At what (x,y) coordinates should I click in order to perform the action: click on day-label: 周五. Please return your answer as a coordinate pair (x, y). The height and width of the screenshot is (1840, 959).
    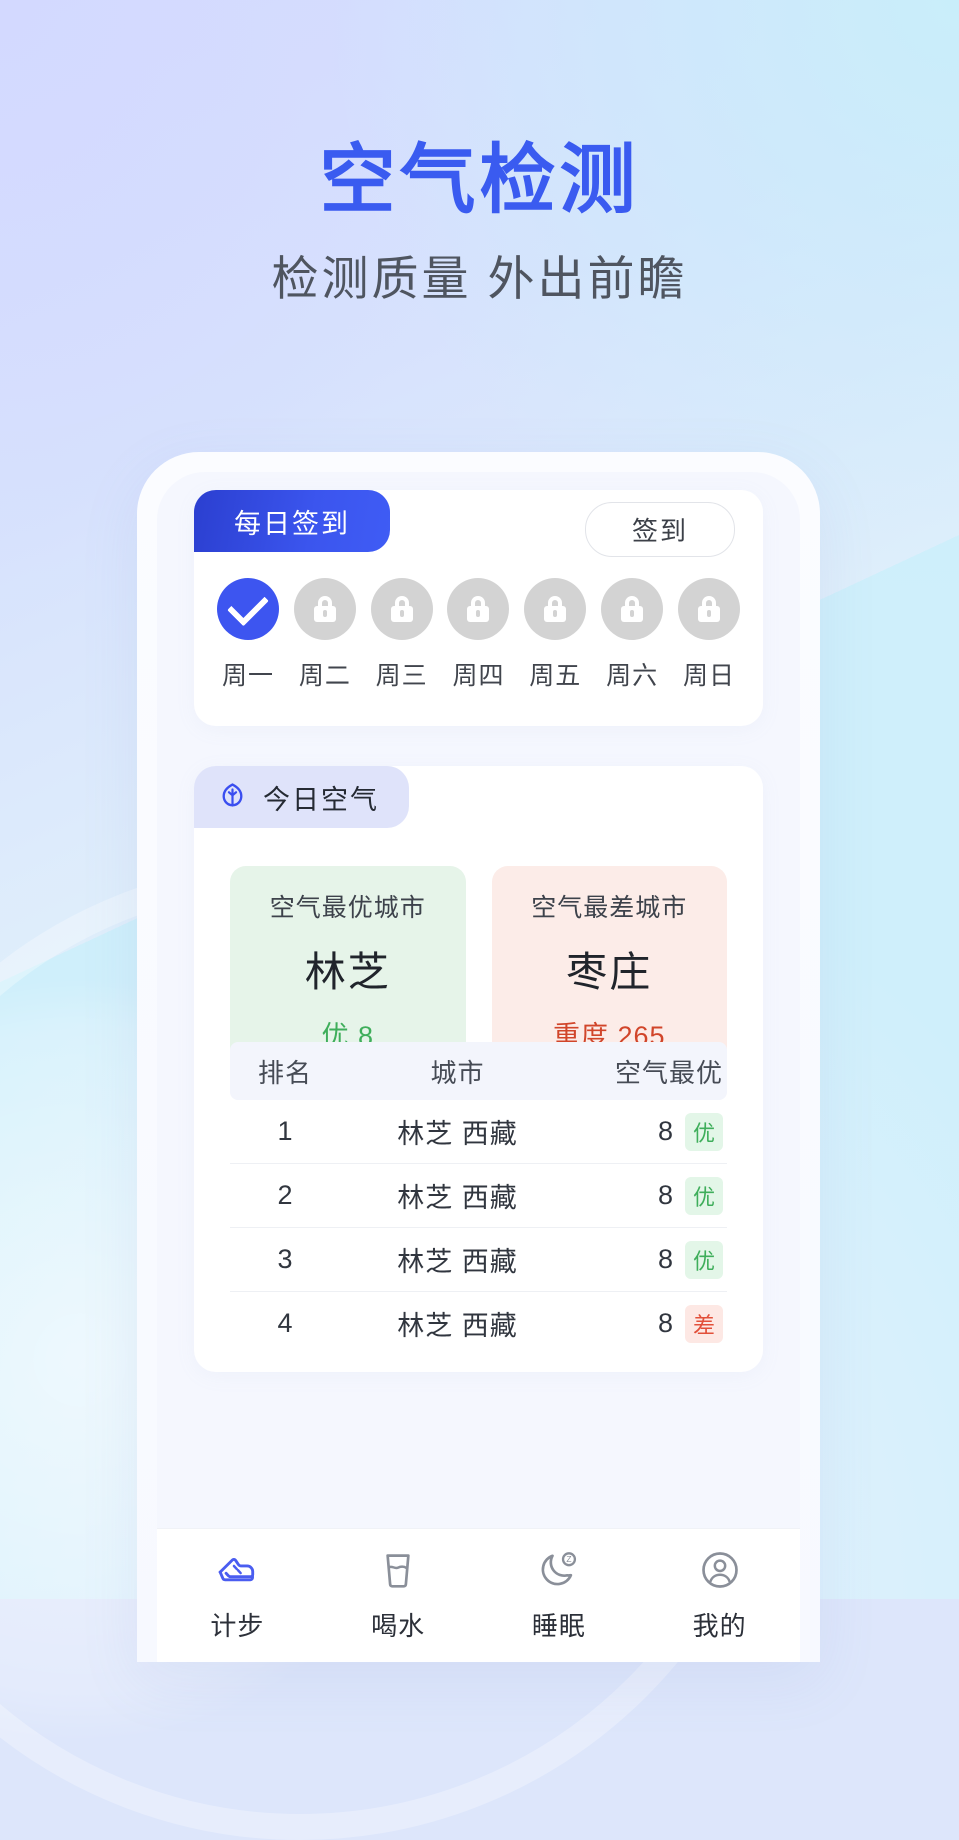
    Looking at the image, I should click on (555, 676).